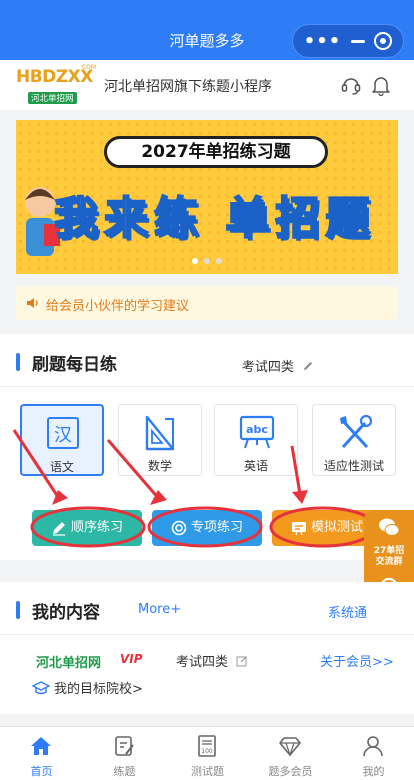 This screenshot has height=780, width=414. What do you see at coordinates (69, 663) in the screenshot?
I see `site-name: 河北单招网` at bounding box center [69, 663].